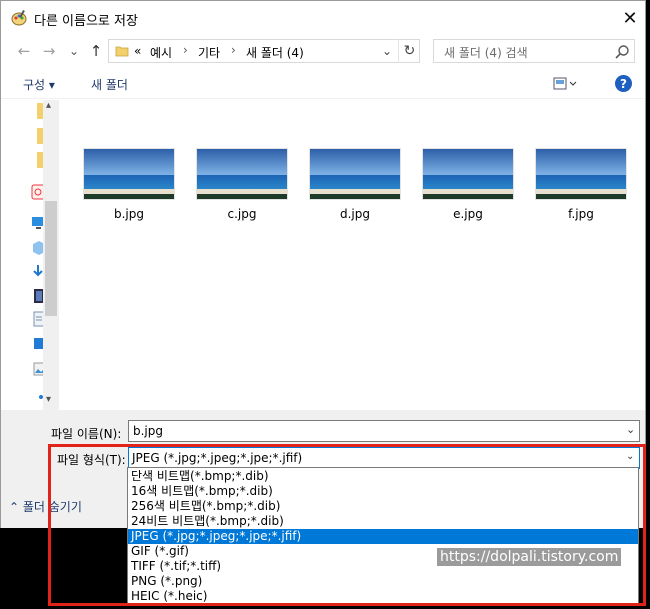 The width and height of the screenshot is (650, 609). What do you see at coordinates (49, 51) in the screenshot?
I see `forward-button: →` at bounding box center [49, 51].